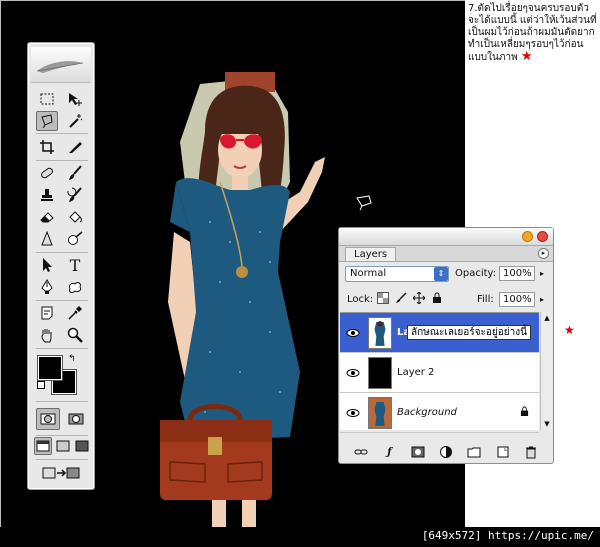  Describe the element at coordinates (469, 332) in the screenshot. I see `layer-callout-label: ลักษณะเลเยอร์จะอยู่อย่างนี้` at that location.